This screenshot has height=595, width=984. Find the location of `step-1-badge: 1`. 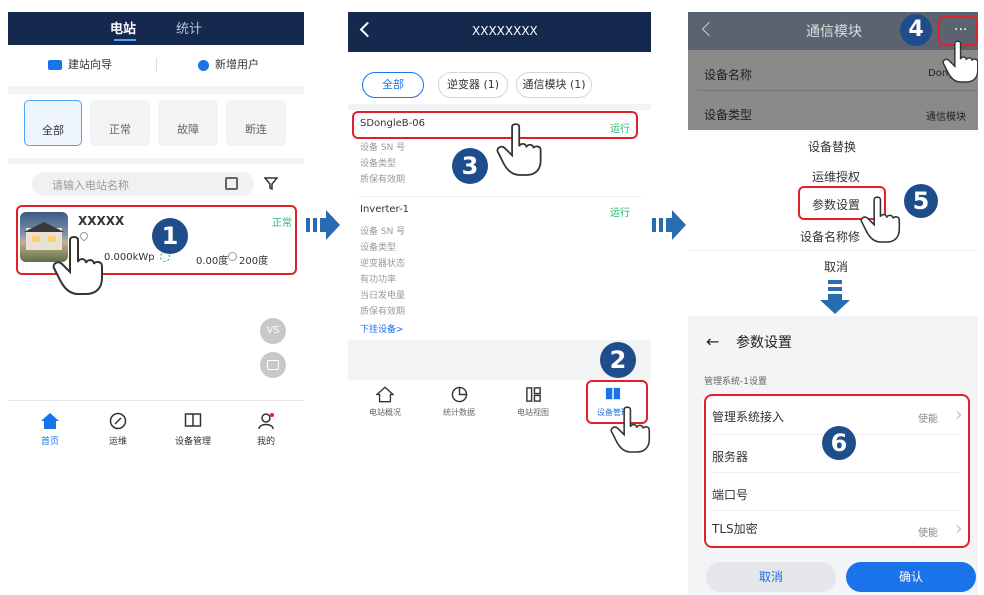

step-1-badge: 1 is located at coordinates (170, 236).